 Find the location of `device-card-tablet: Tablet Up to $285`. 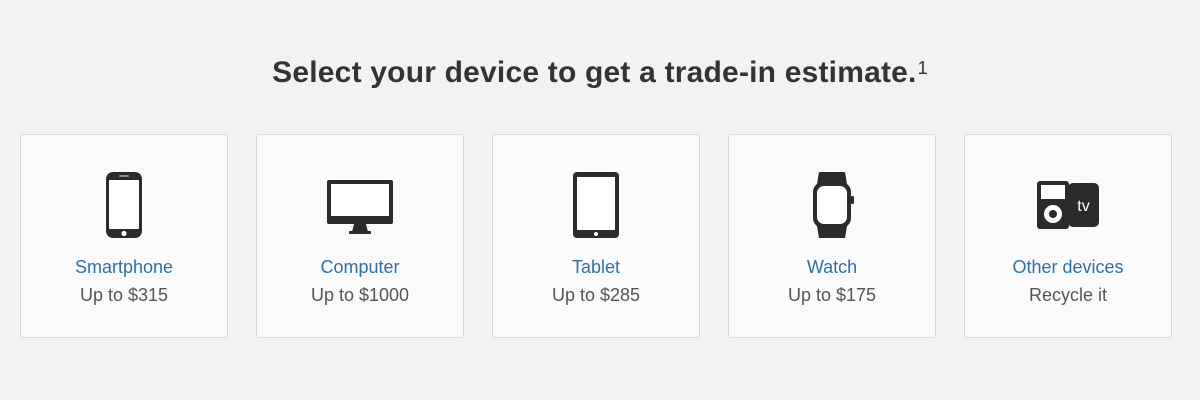

device-card-tablet: Tablet Up to $285 is located at coordinates (596, 236).